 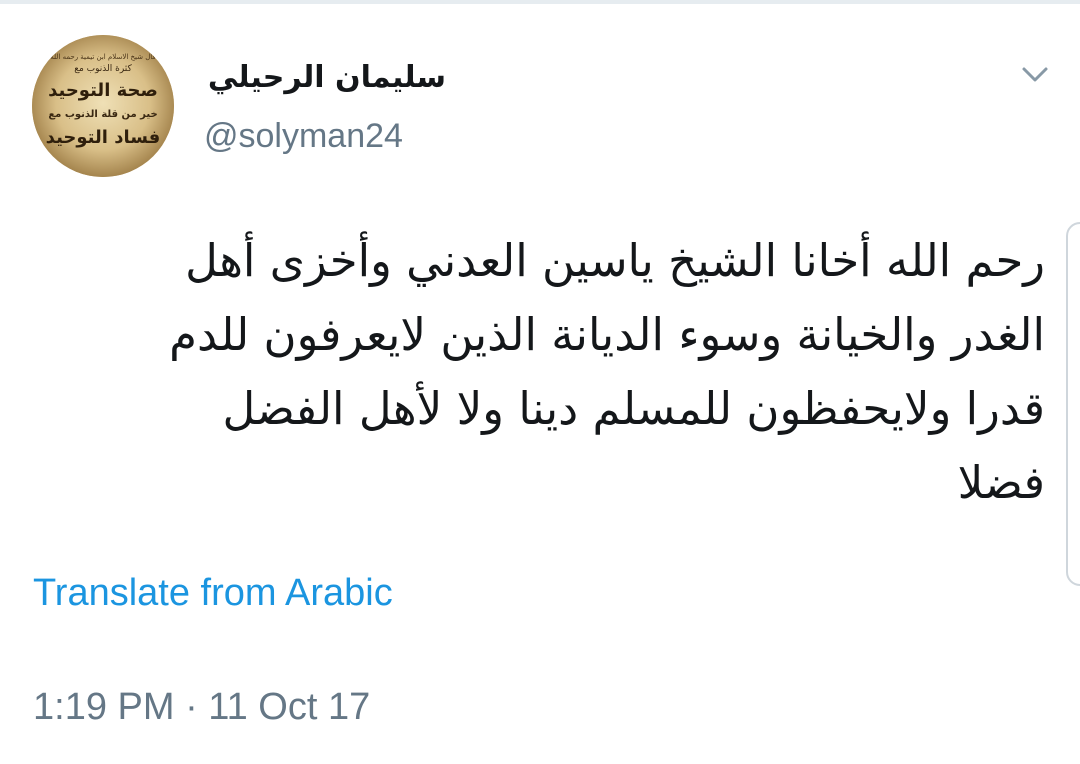 I want to click on avatar-line-4: خير من قلة الذنوب مع, so click(x=102, y=114).